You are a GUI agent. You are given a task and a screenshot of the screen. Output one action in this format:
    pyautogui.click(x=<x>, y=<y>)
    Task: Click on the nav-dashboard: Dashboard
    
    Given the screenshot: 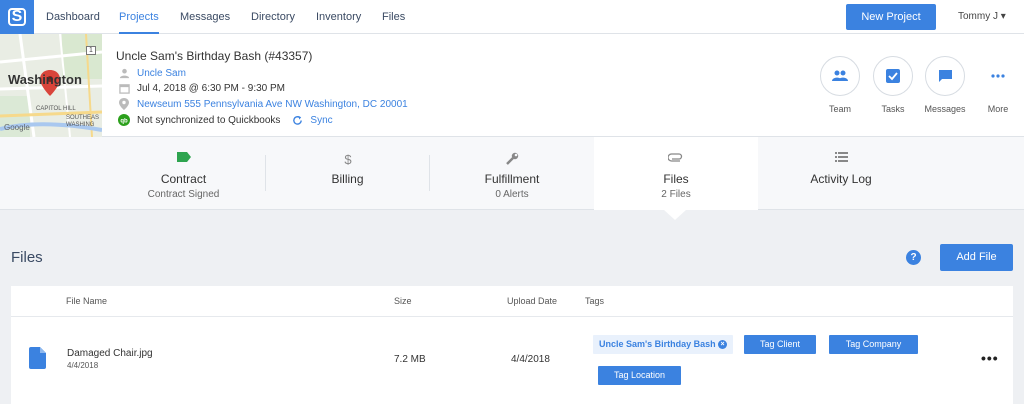 What is the action you would take?
    pyautogui.click(x=73, y=17)
    